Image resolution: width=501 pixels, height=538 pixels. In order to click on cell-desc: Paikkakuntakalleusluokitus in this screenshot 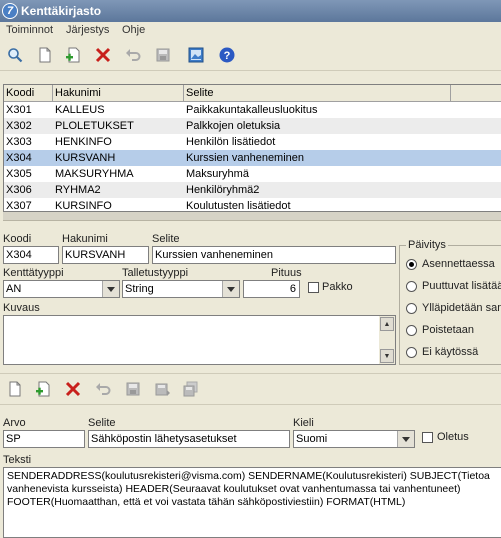, I will do `click(252, 110)`.